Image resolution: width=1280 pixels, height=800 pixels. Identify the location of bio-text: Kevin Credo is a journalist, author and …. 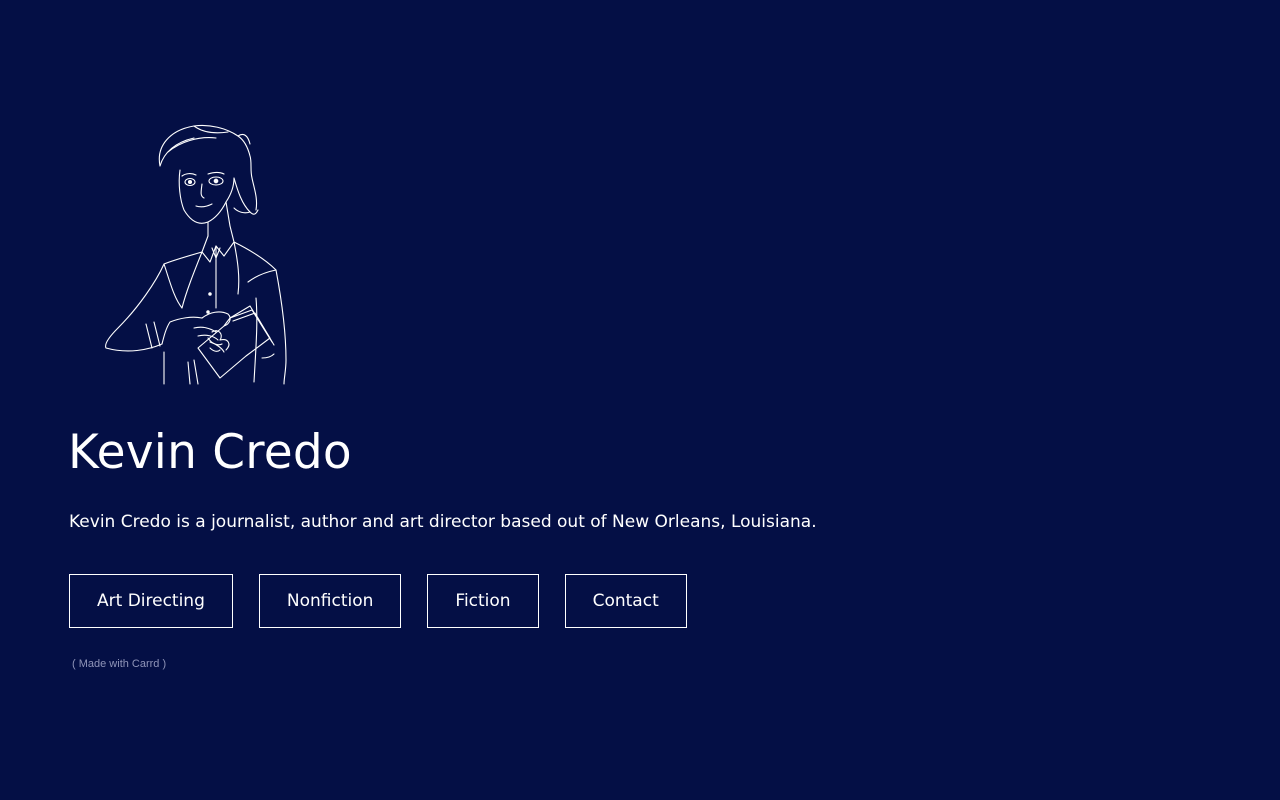
(443, 522).